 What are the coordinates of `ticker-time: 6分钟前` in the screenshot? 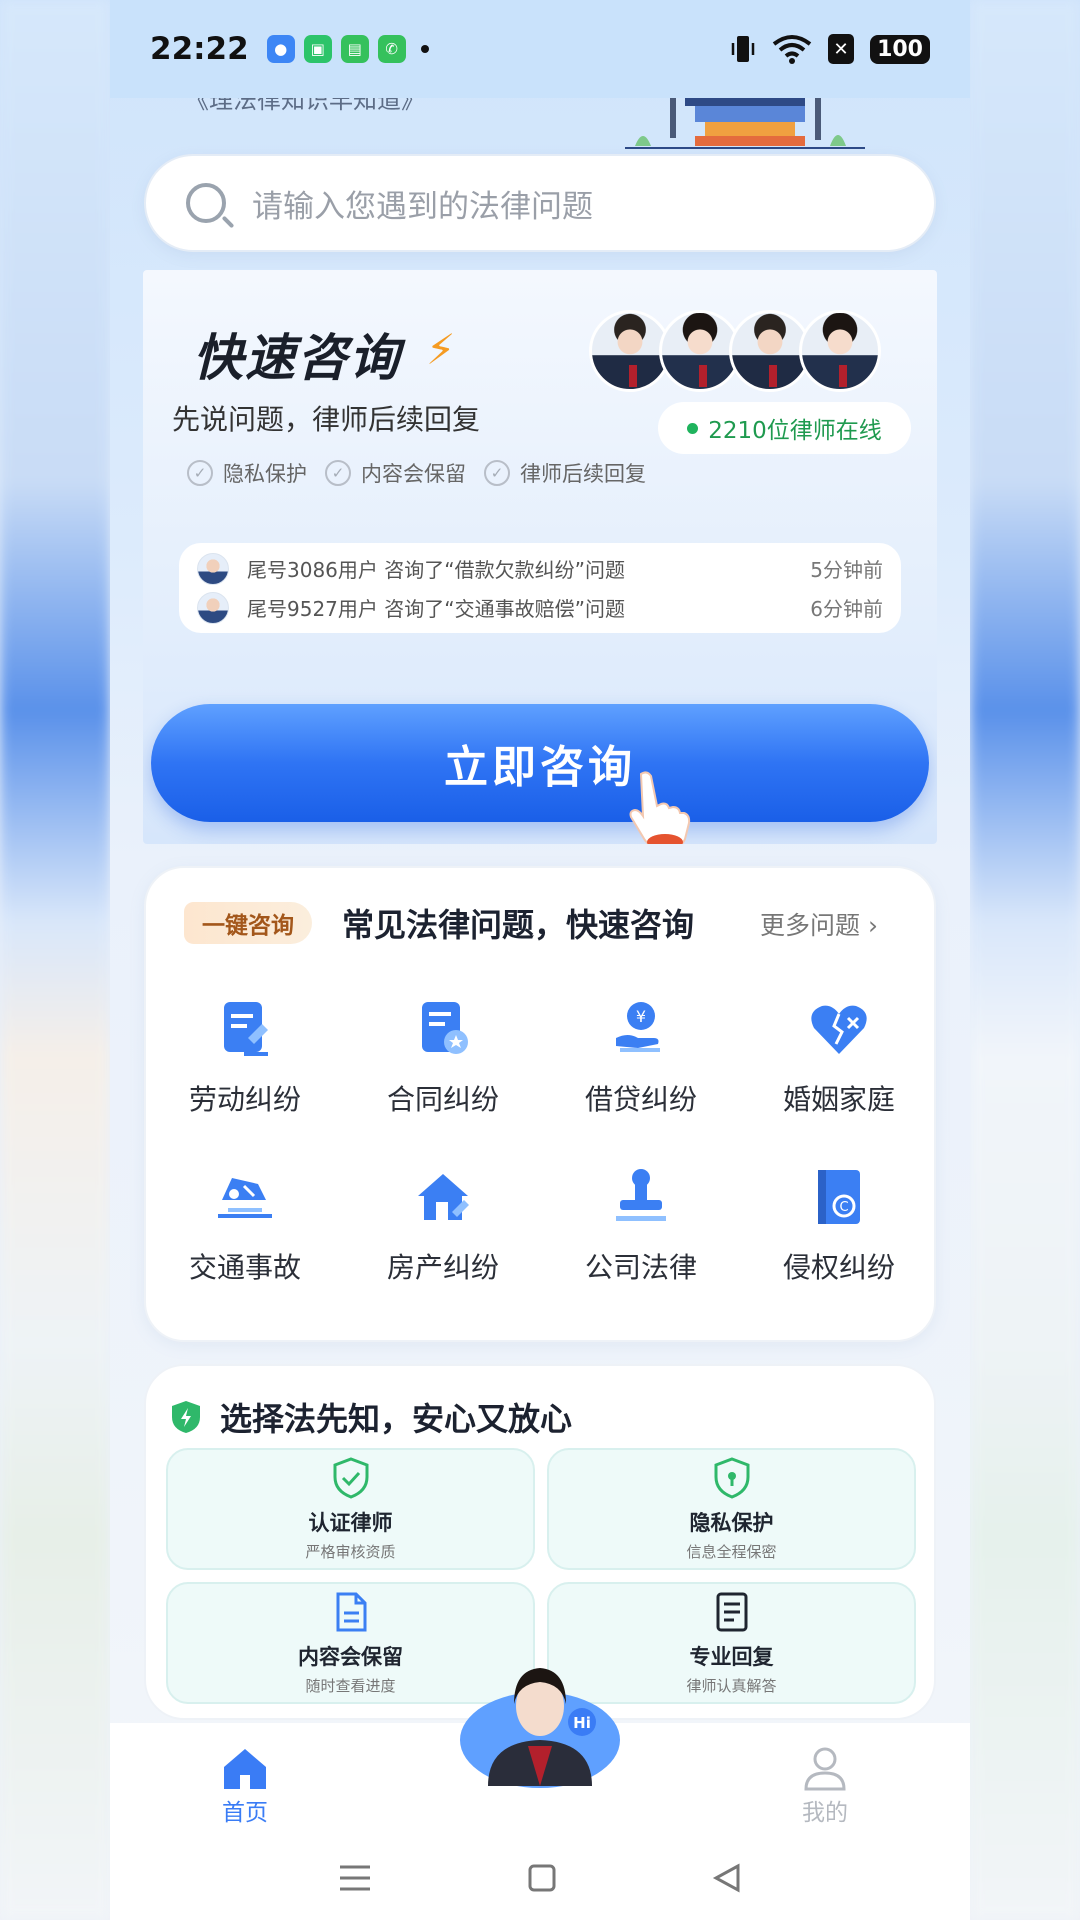 It's located at (846, 609).